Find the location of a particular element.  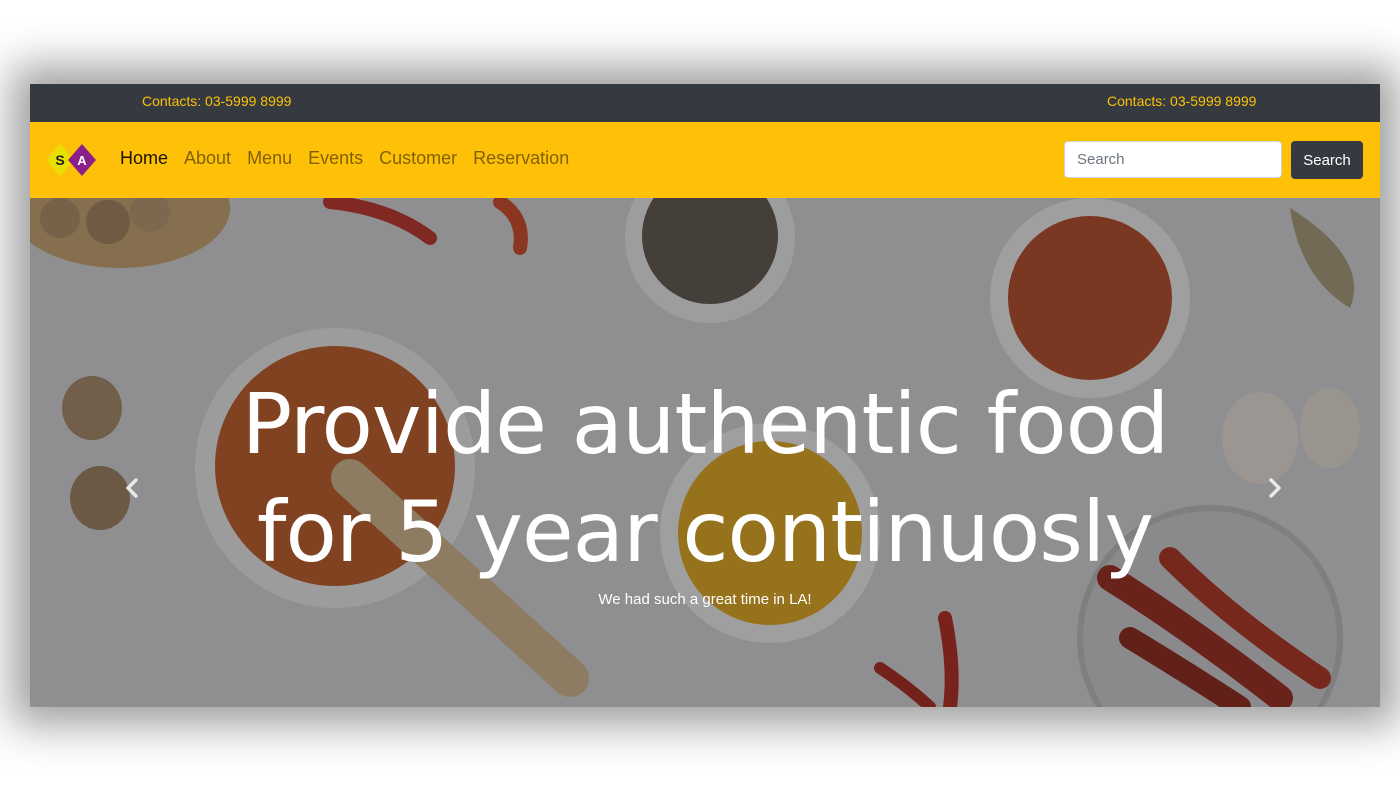

hero-caption: We had such a great time in LA! is located at coordinates (705, 599).